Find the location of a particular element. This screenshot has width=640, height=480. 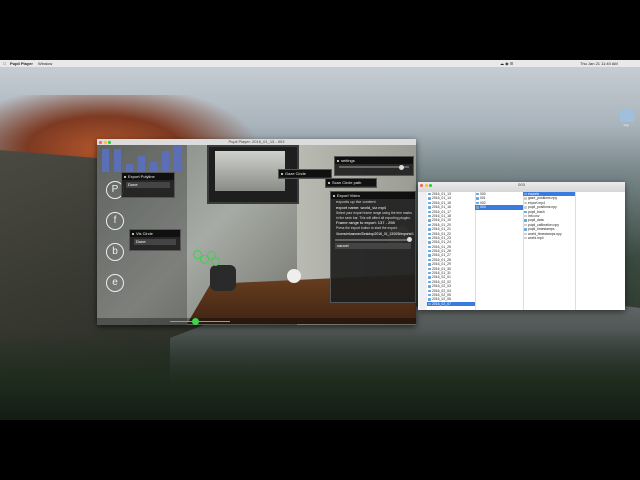

gaze-point is located at coordinates (215, 261).